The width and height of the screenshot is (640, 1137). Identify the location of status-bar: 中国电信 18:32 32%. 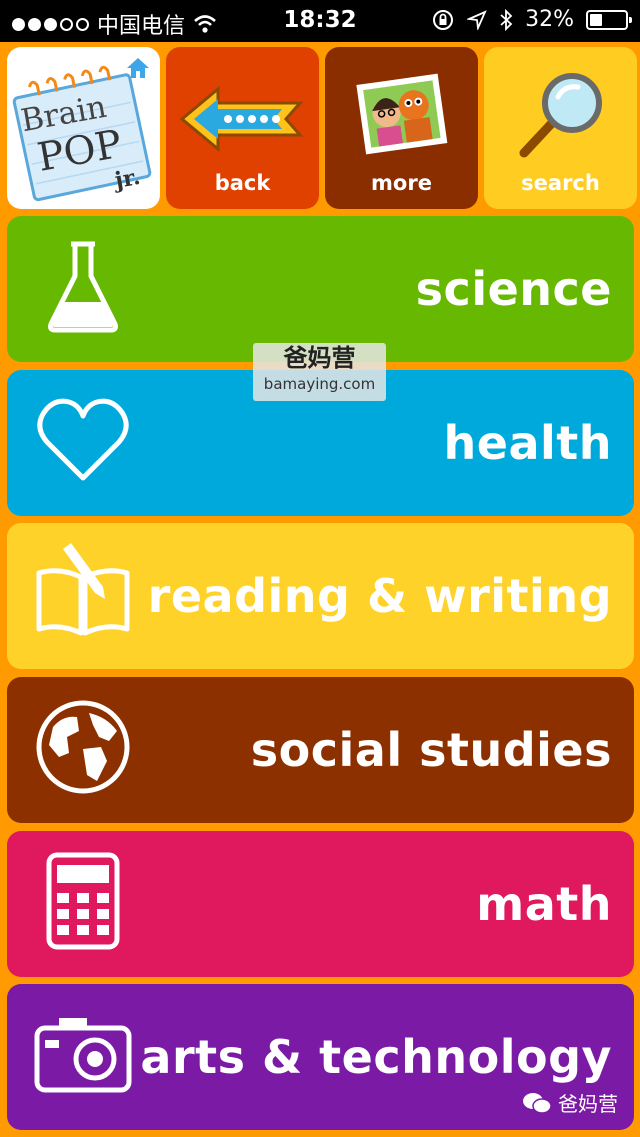
(320, 21).